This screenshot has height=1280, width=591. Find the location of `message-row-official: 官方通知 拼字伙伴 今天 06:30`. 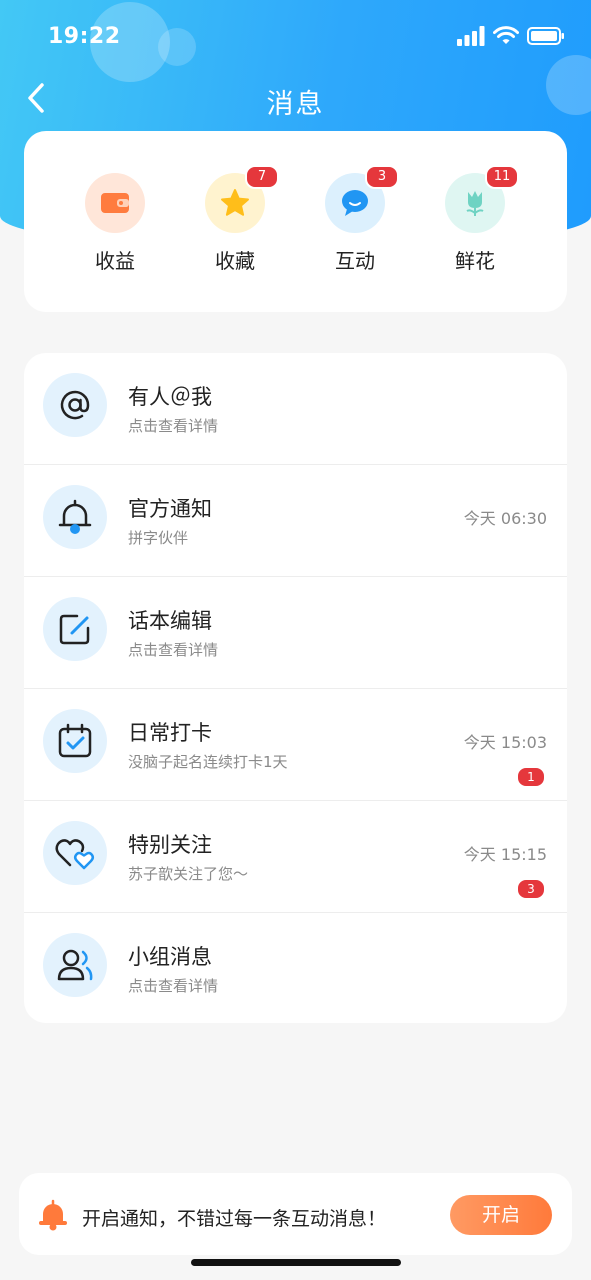

message-row-official: 官方通知 拼字伙伴 今天 06:30 is located at coordinates (295, 521).